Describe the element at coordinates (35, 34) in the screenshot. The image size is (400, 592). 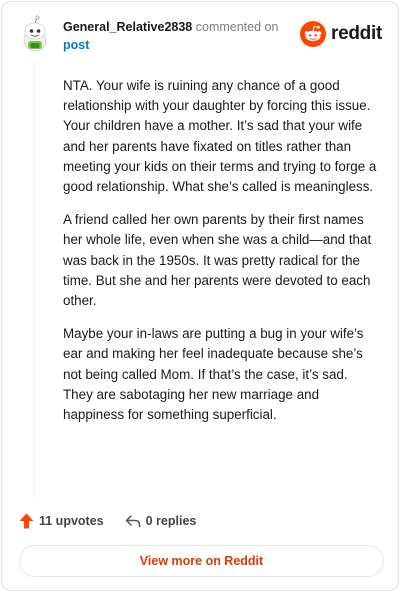
I see `avatar` at that location.